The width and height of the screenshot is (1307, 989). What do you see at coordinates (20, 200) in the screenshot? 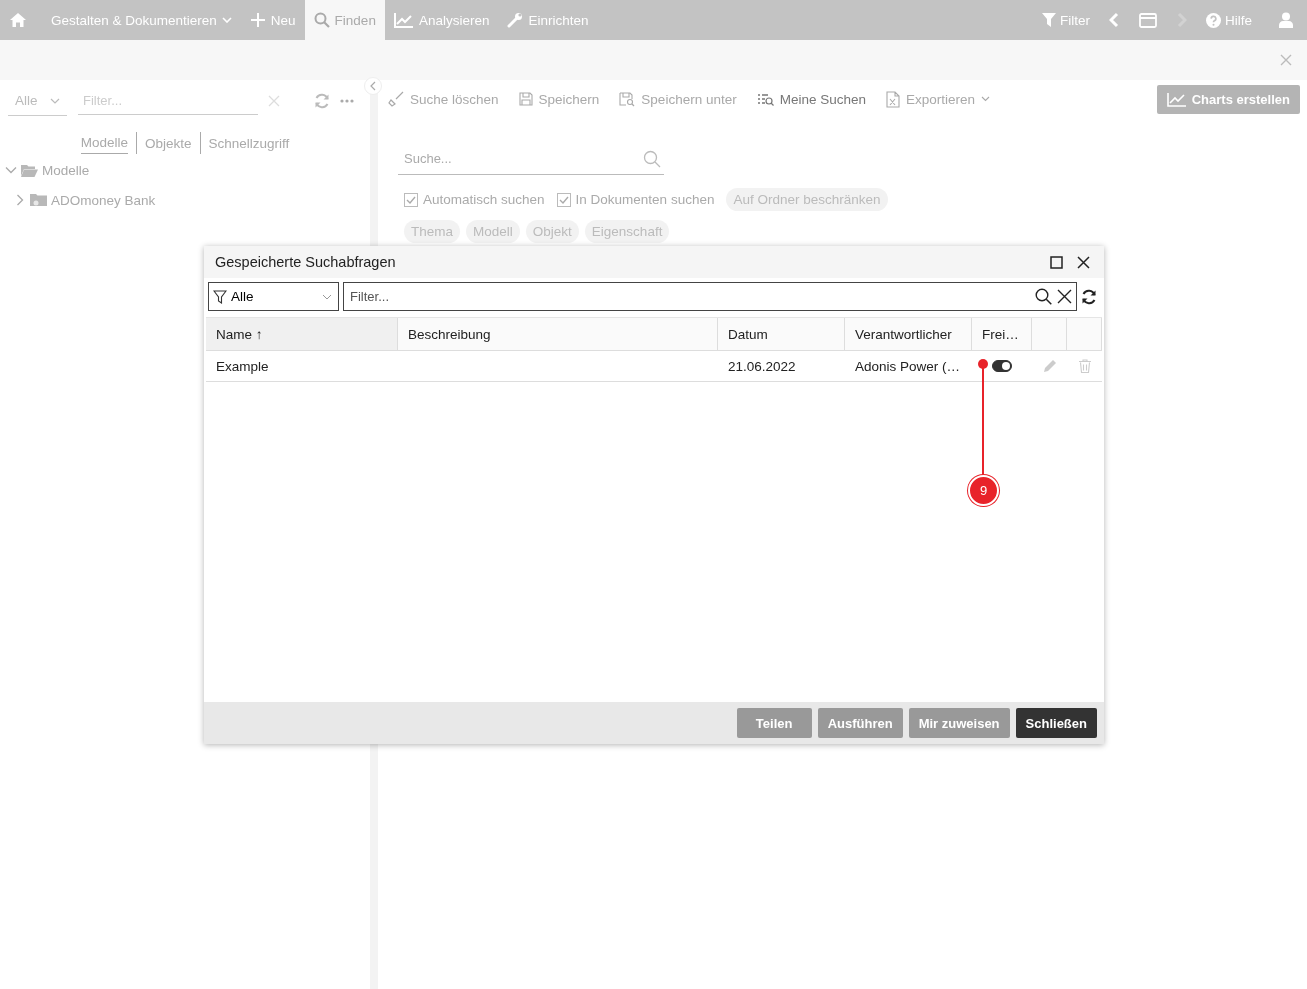
I see `chevron-right-icon` at bounding box center [20, 200].